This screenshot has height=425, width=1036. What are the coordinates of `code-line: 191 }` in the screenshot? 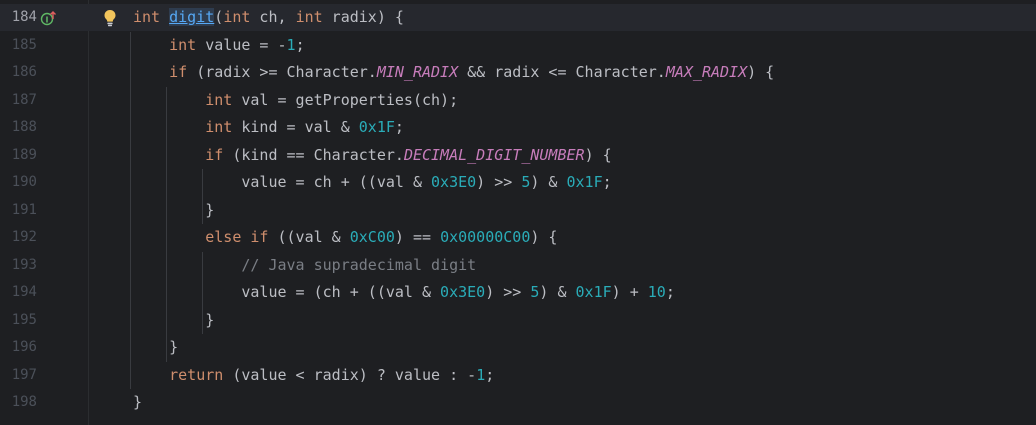 It's located at (518, 210).